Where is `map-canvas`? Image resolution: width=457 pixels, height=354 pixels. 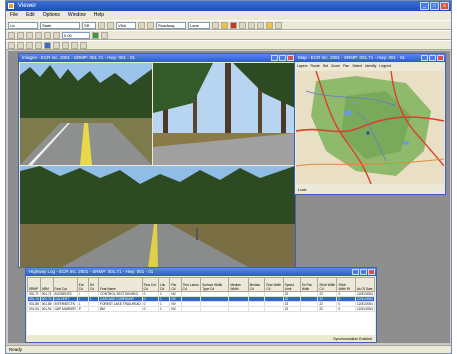
map-canvas is located at coordinates (370, 127).